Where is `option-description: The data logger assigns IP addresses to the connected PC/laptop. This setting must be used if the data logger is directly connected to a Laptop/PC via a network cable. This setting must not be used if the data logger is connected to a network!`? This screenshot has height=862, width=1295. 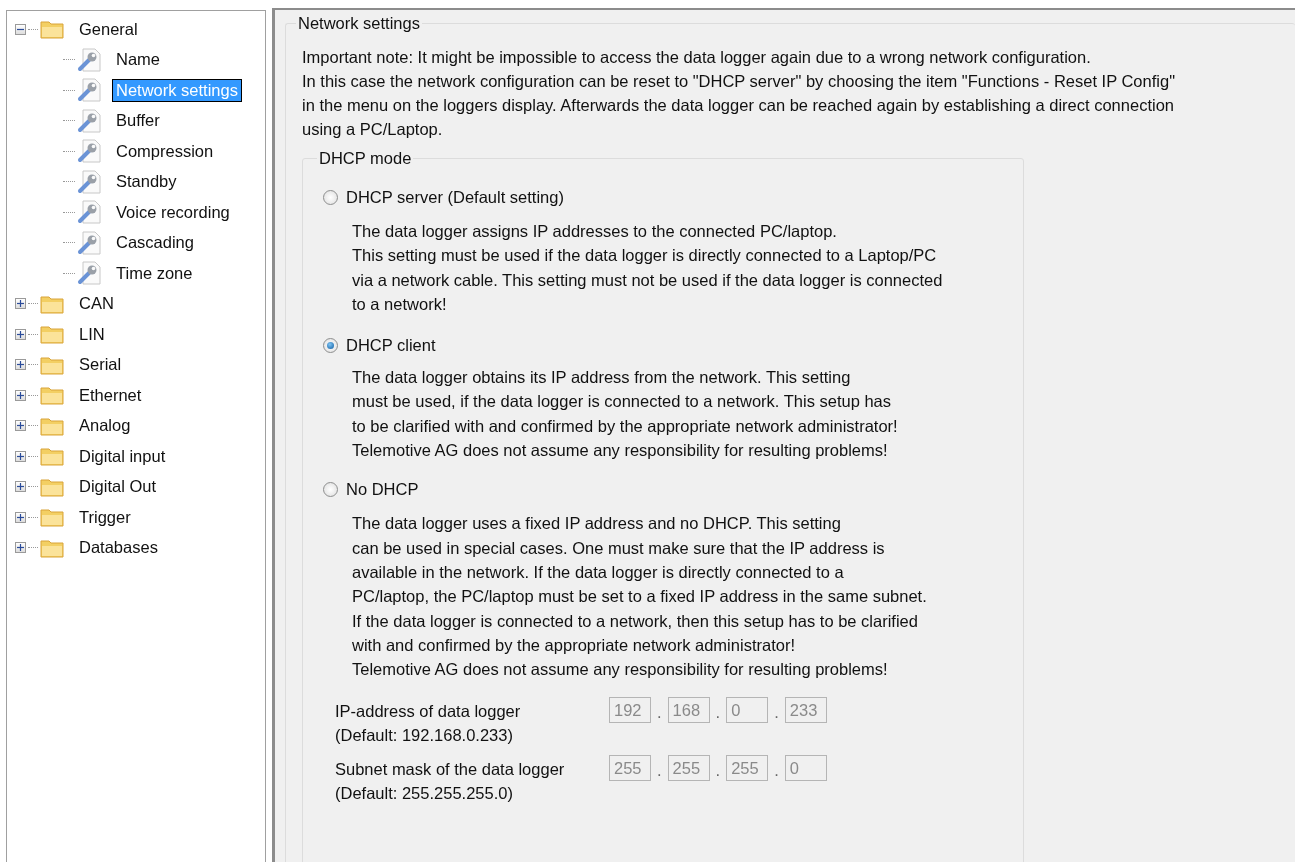 option-description: The data logger assigns IP addresses to the connected PC/laptop. This setting must be used if the data logger is directly connected to a Laptop/PC via a network cable. This setting must not be used if the data logger is connected to a network! is located at coordinates (648, 268).